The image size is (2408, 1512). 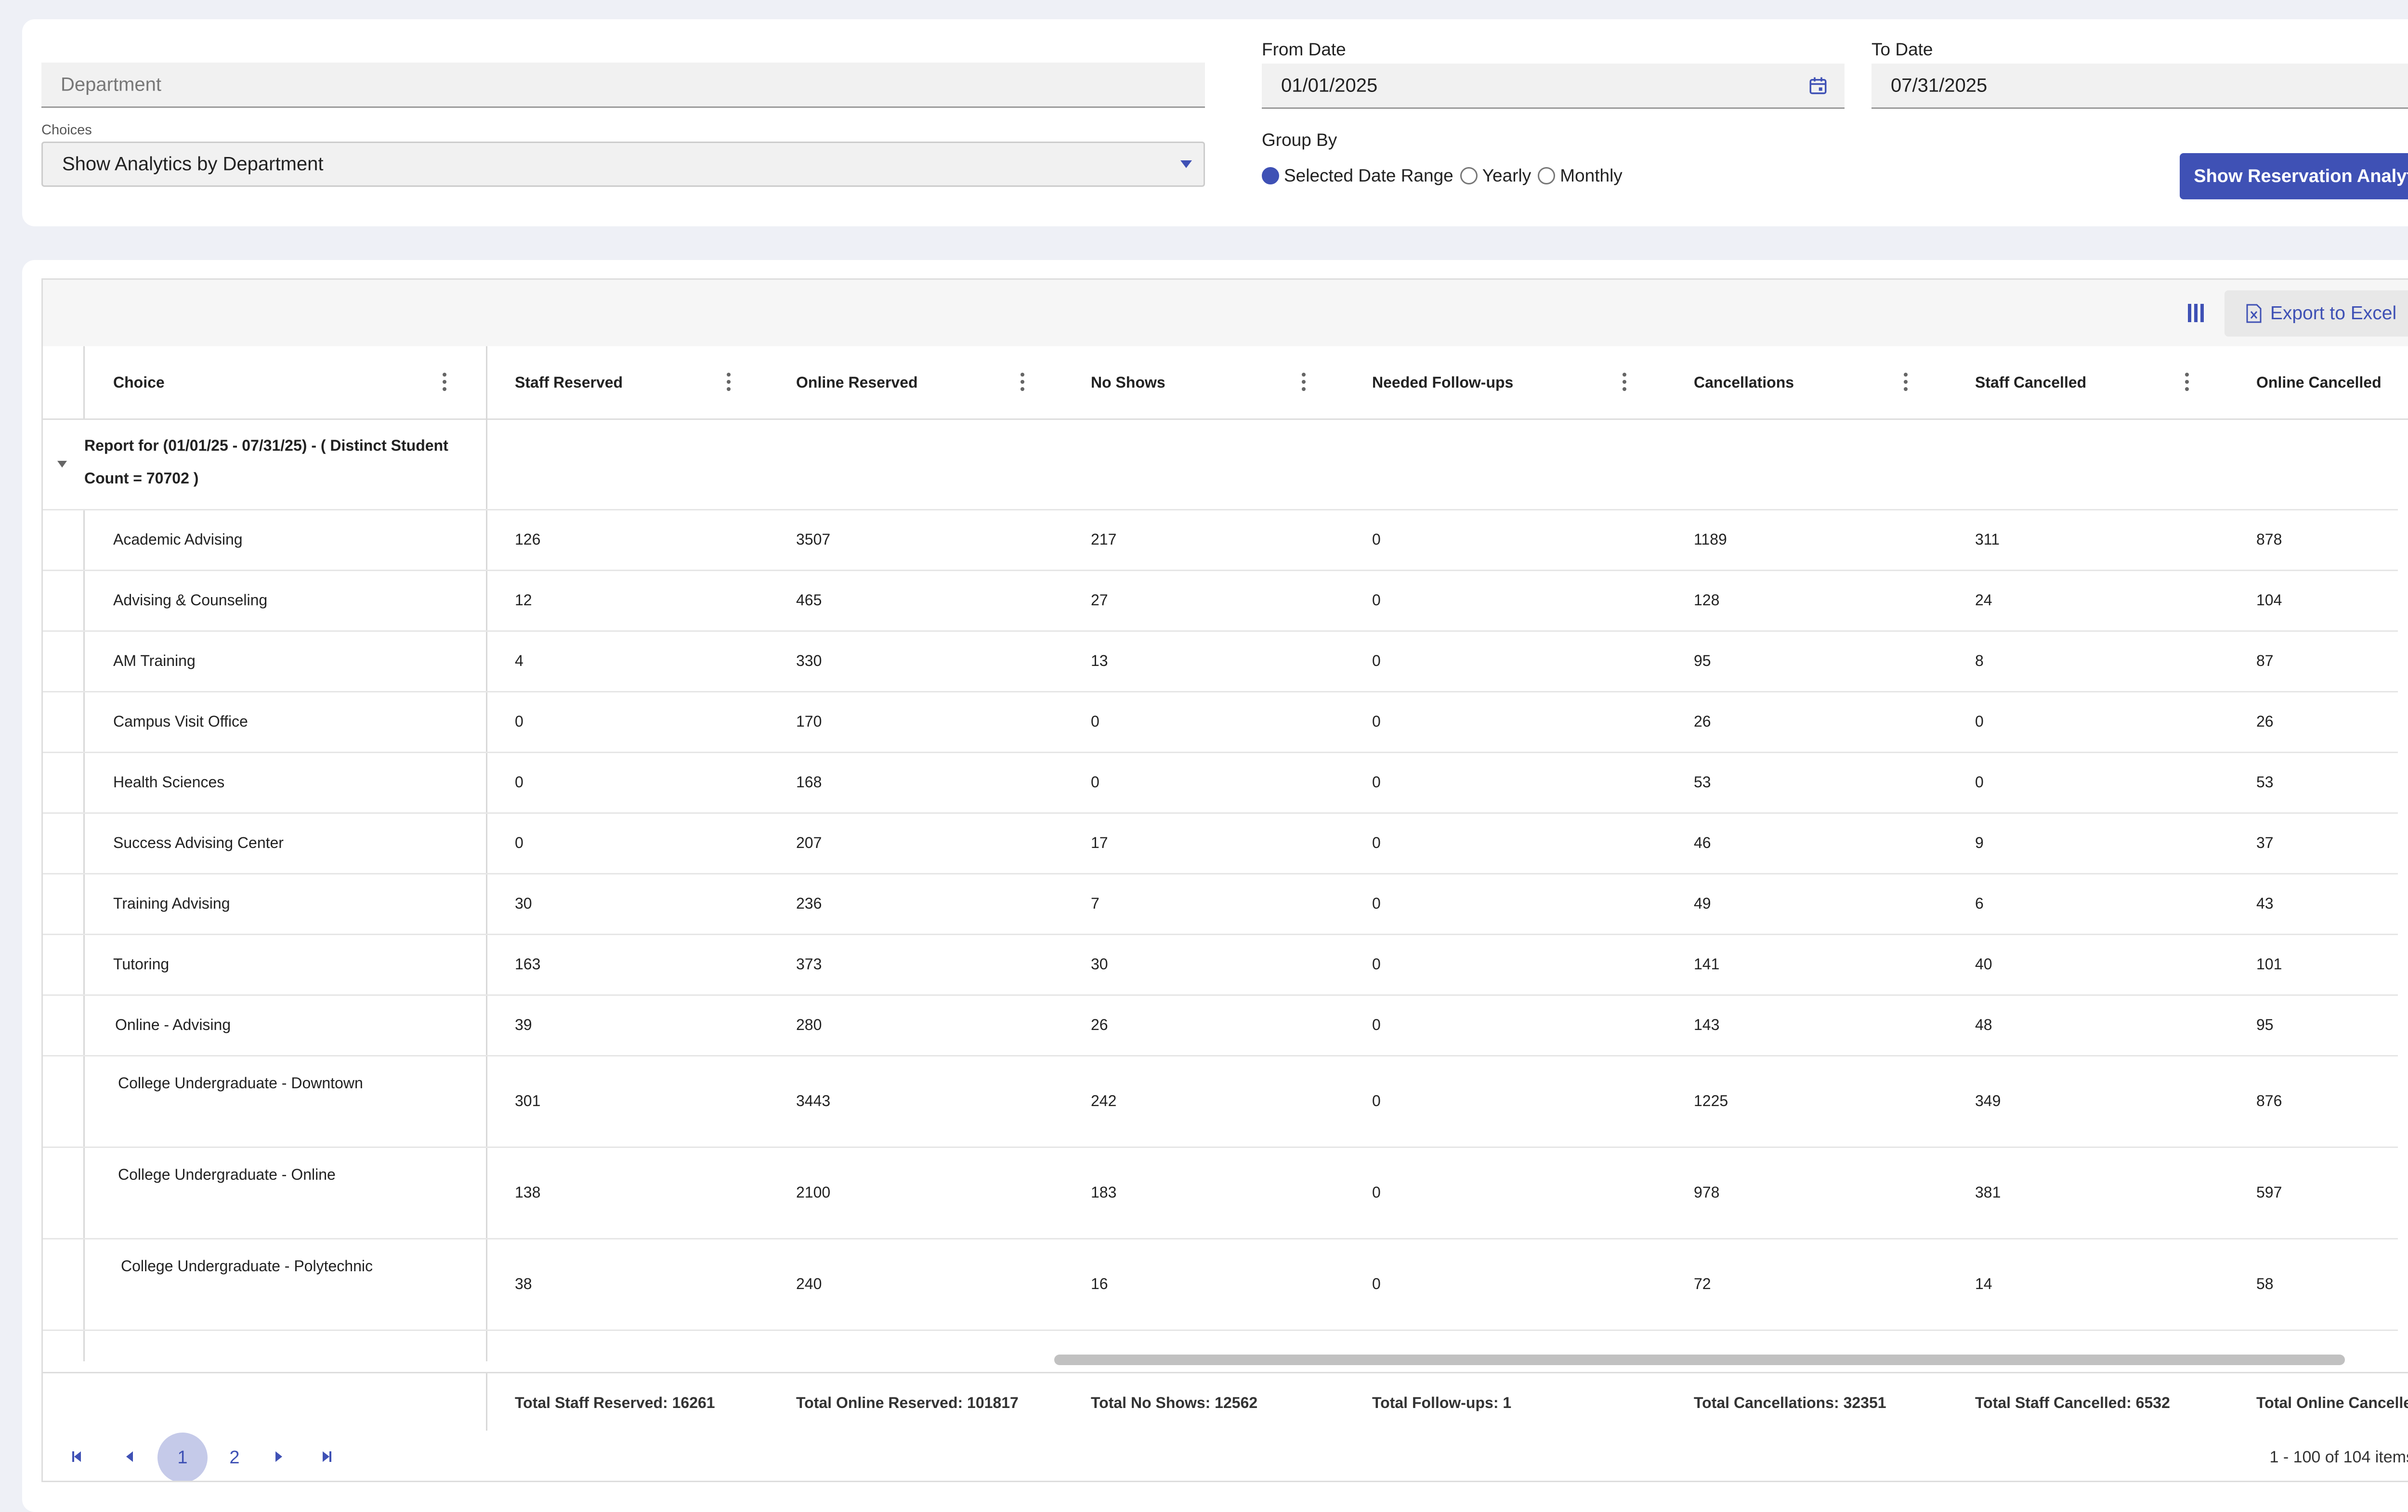 I want to click on department-input: Department, so click(x=623, y=86).